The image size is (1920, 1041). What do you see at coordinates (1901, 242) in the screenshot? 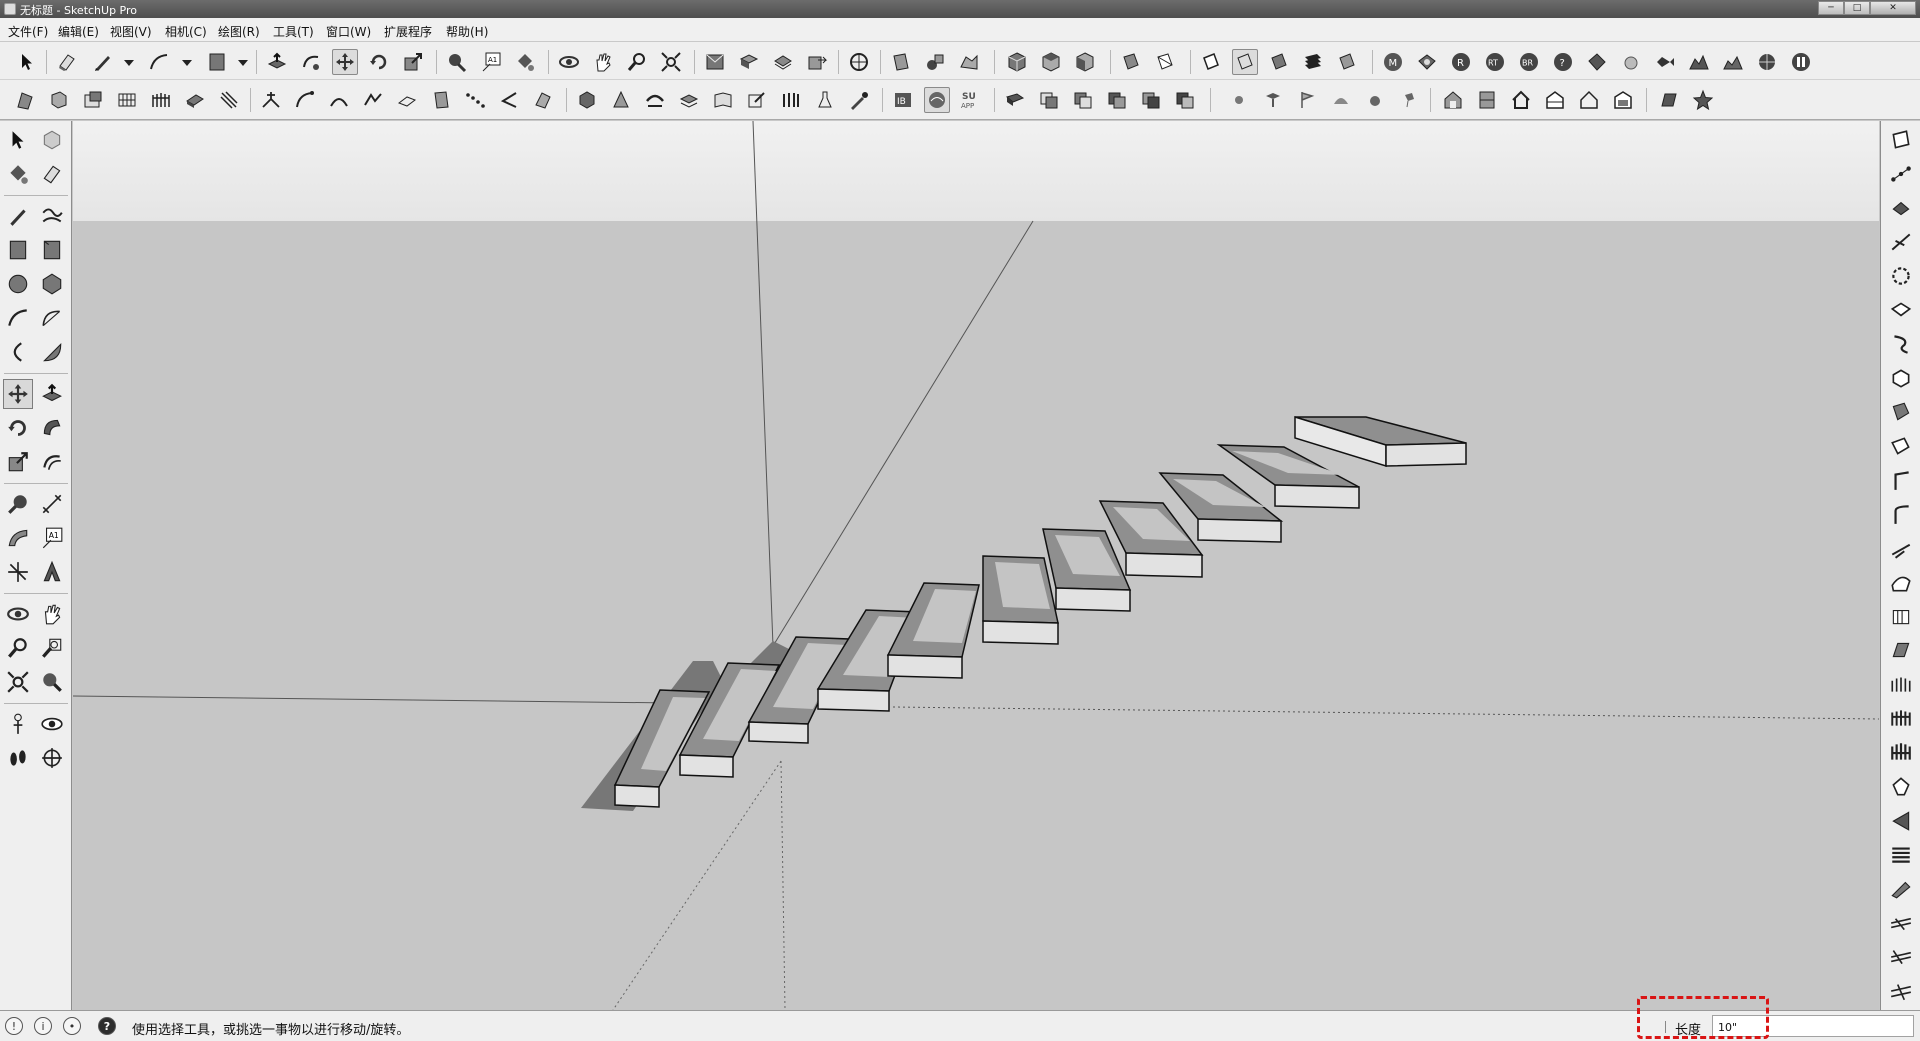
I see `right-tool-4-icon` at bounding box center [1901, 242].